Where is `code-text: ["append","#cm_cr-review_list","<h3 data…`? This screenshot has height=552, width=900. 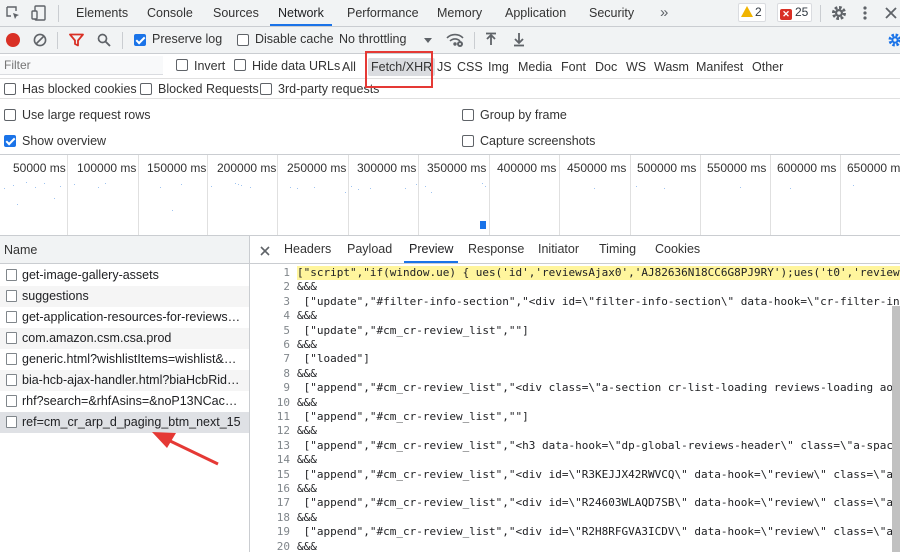
code-text: ["append","#cm_cr-review_list","<h3 data… is located at coordinates (598, 445).